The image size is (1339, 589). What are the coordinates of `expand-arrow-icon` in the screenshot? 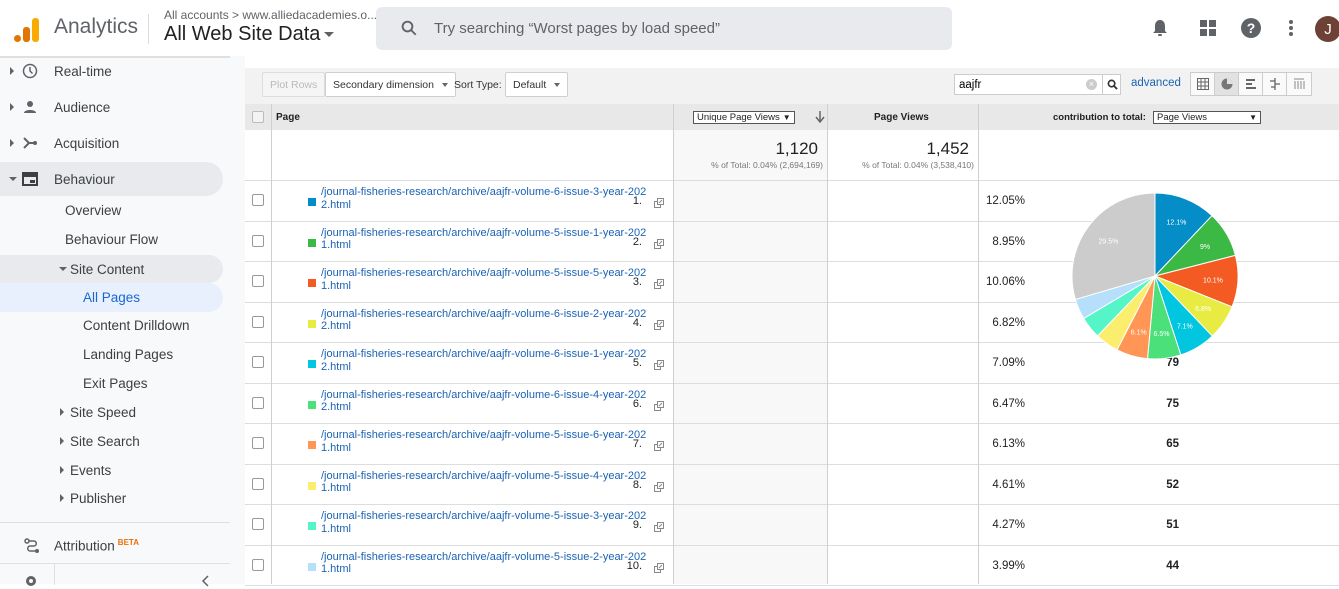 It's located at (12, 143).